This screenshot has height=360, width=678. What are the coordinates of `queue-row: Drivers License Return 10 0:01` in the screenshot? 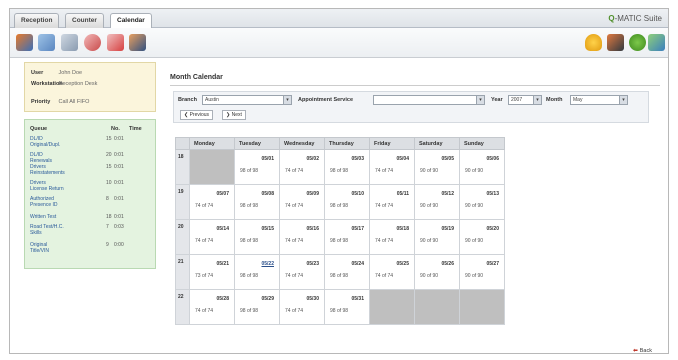 It's located at (78, 186).